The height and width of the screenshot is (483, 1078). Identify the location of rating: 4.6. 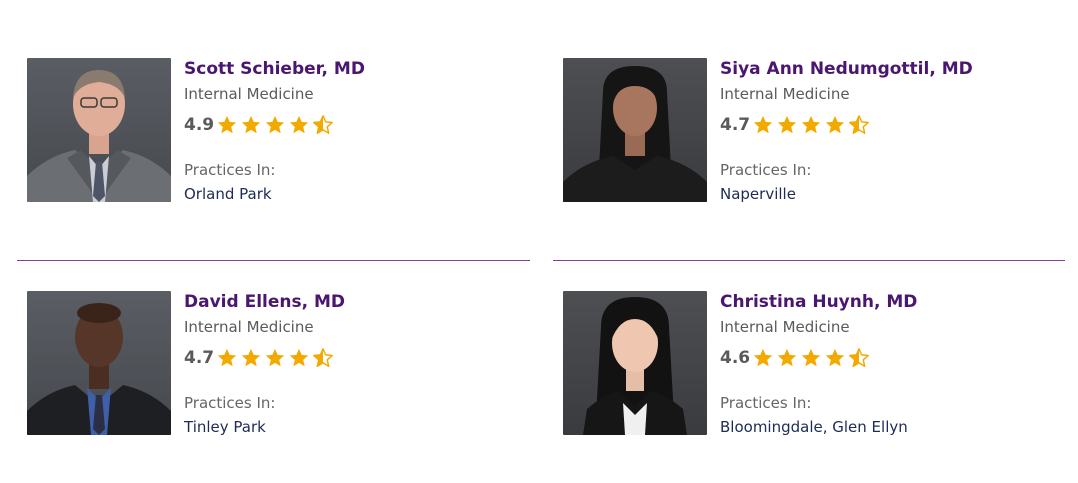
(818, 358).